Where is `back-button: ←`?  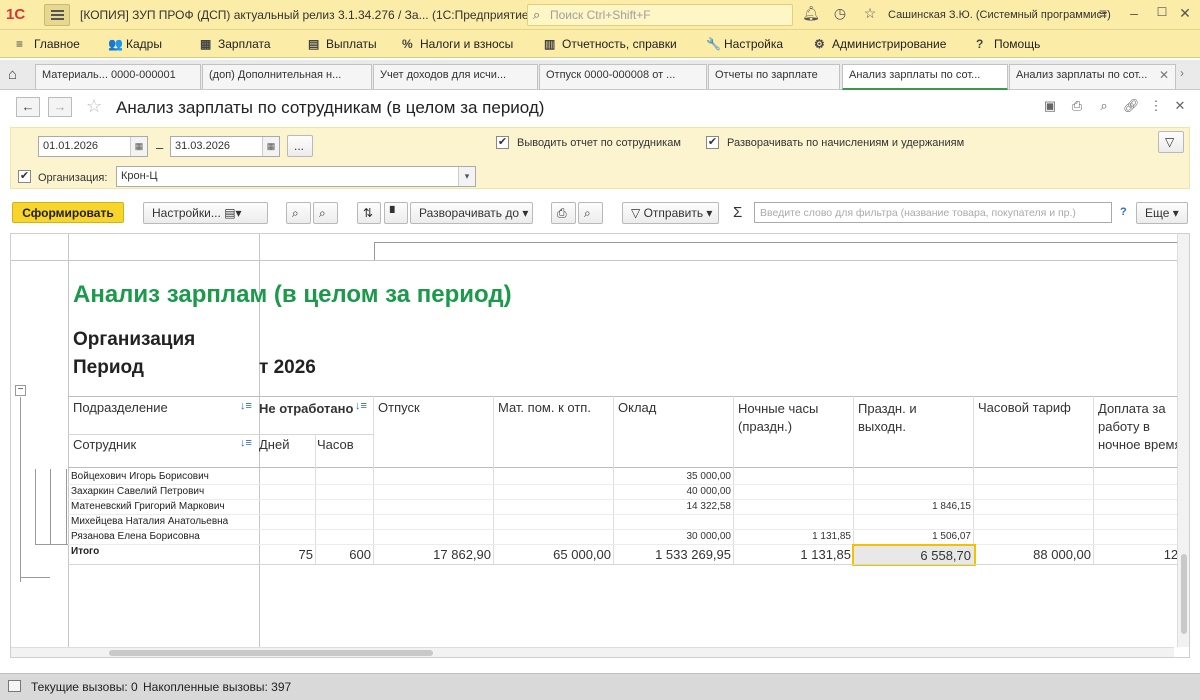 back-button: ← is located at coordinates (28, 107).